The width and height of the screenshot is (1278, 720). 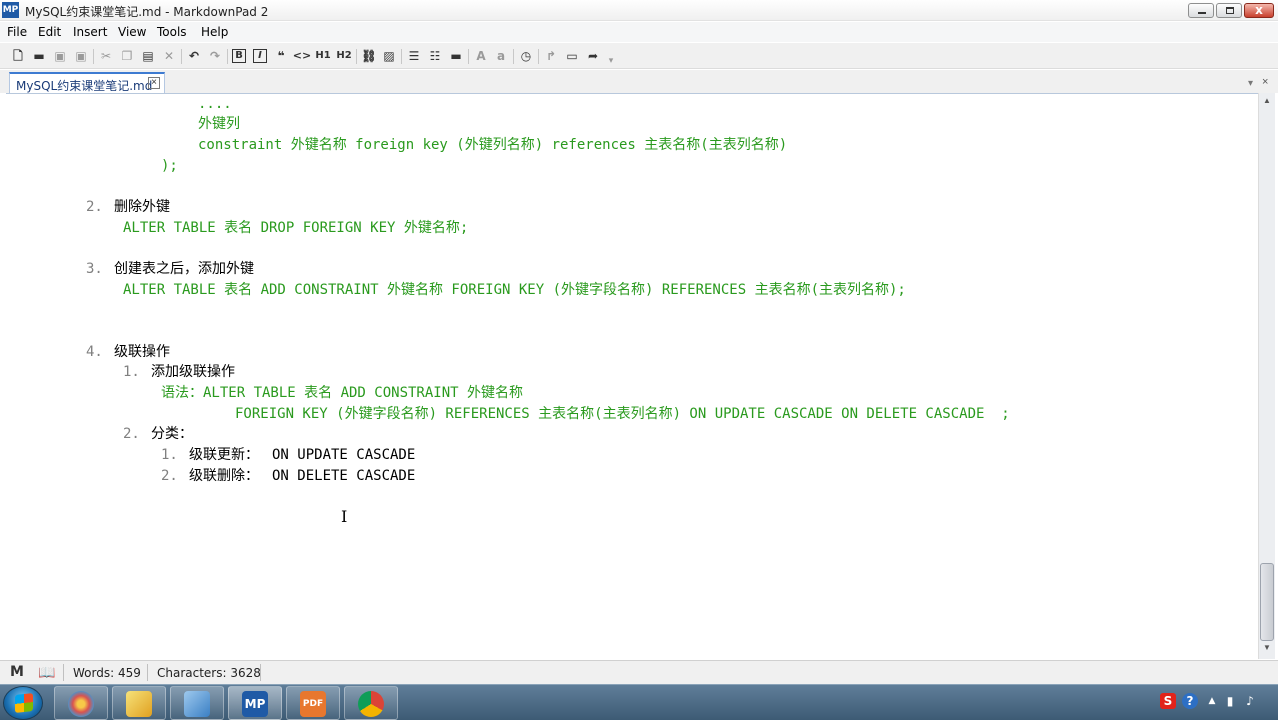 I want to click on tab-document: MySQL约束课堂笔记.md ×, so click(x=87, y=82).